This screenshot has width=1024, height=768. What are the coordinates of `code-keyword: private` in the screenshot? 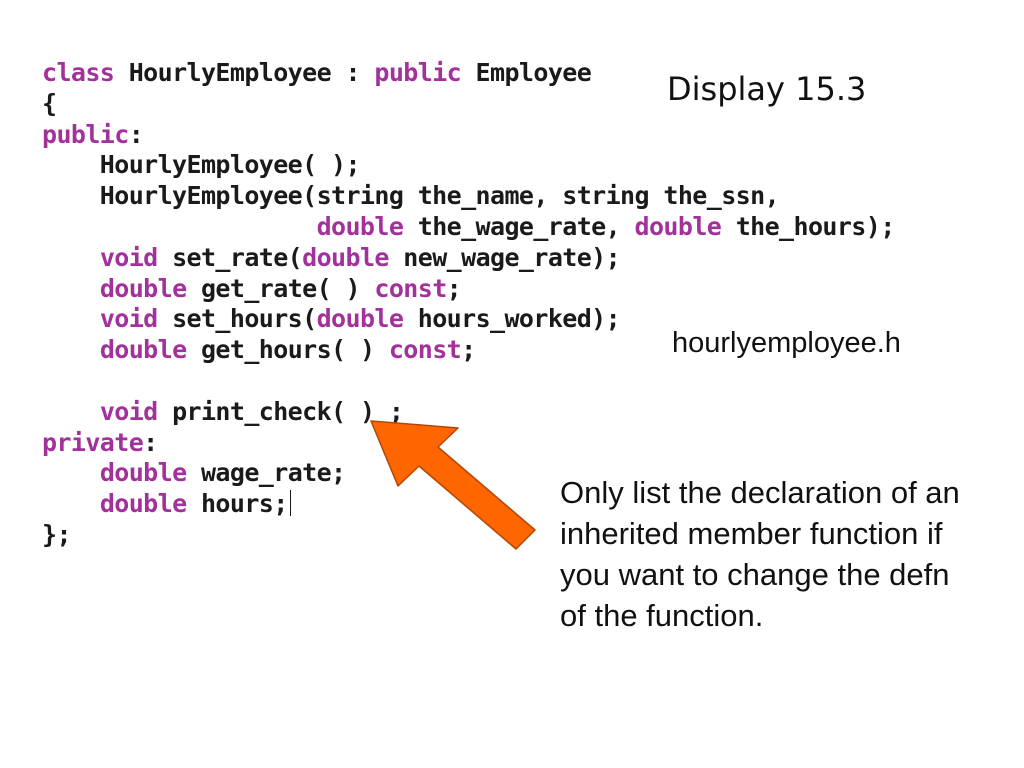 It's located at (93, 442).